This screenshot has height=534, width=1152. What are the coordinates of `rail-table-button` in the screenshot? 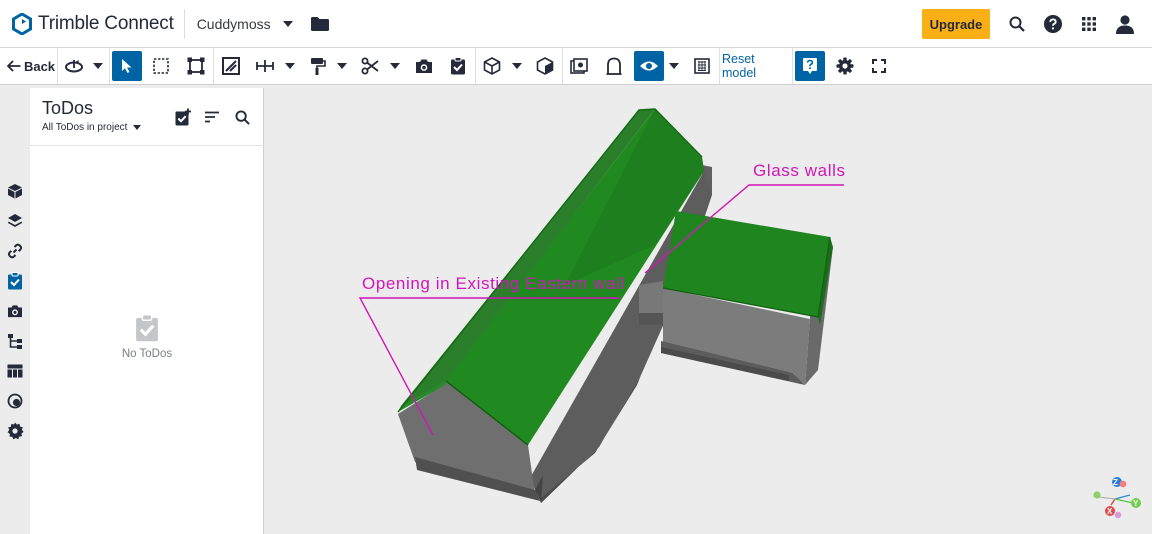 It's located at (15, 371).